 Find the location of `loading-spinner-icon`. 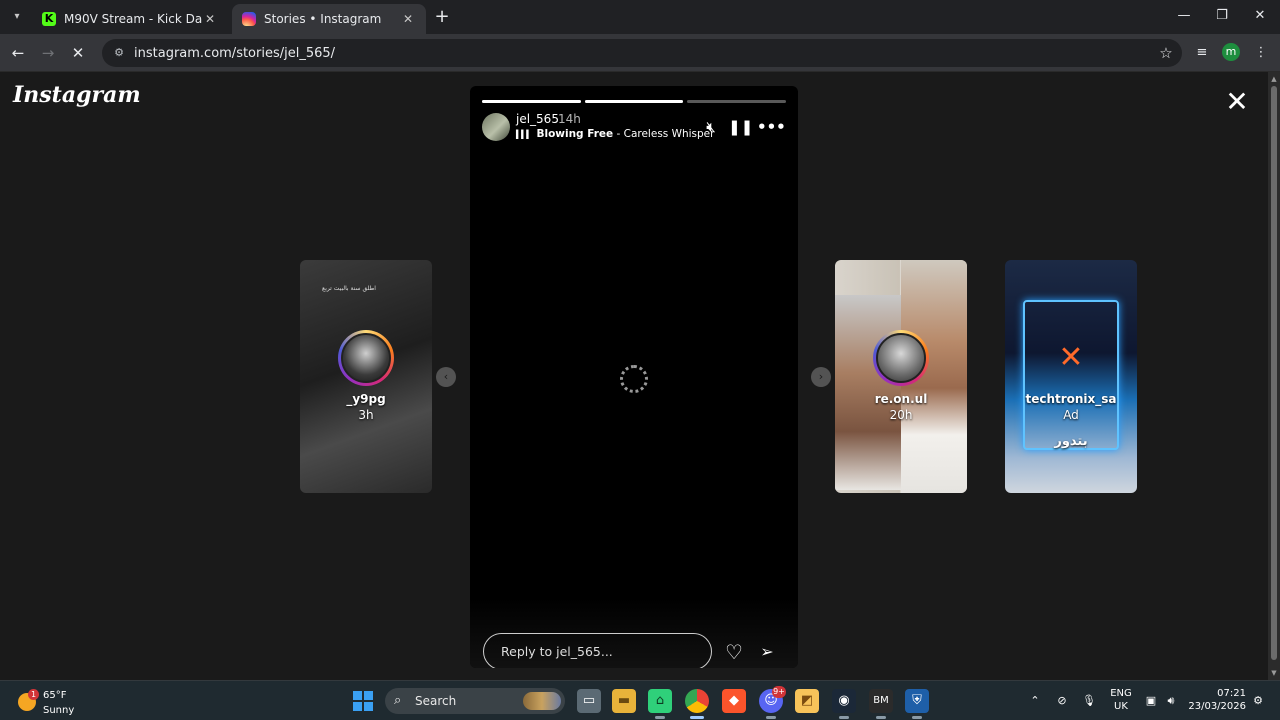

loading-spinner-icon is located at coordinates (634, 379).